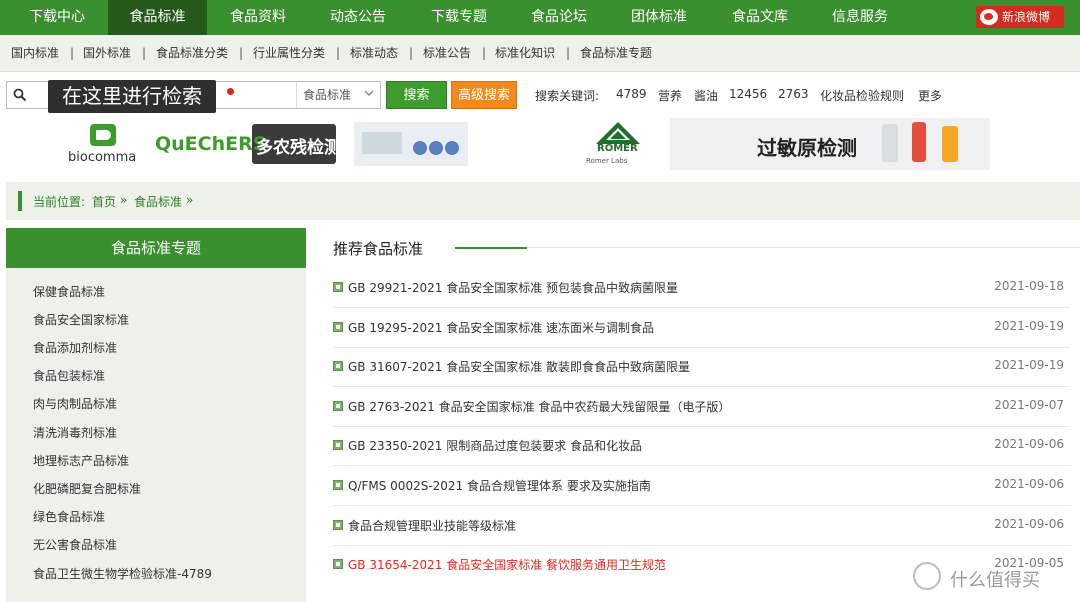 The height and width of the screenshot is (602, 1080). What do you see at coordinates (358, 17) in the screenshot?
I see `topnav-item-news: 动态公告` at bounding box center [358, 17].